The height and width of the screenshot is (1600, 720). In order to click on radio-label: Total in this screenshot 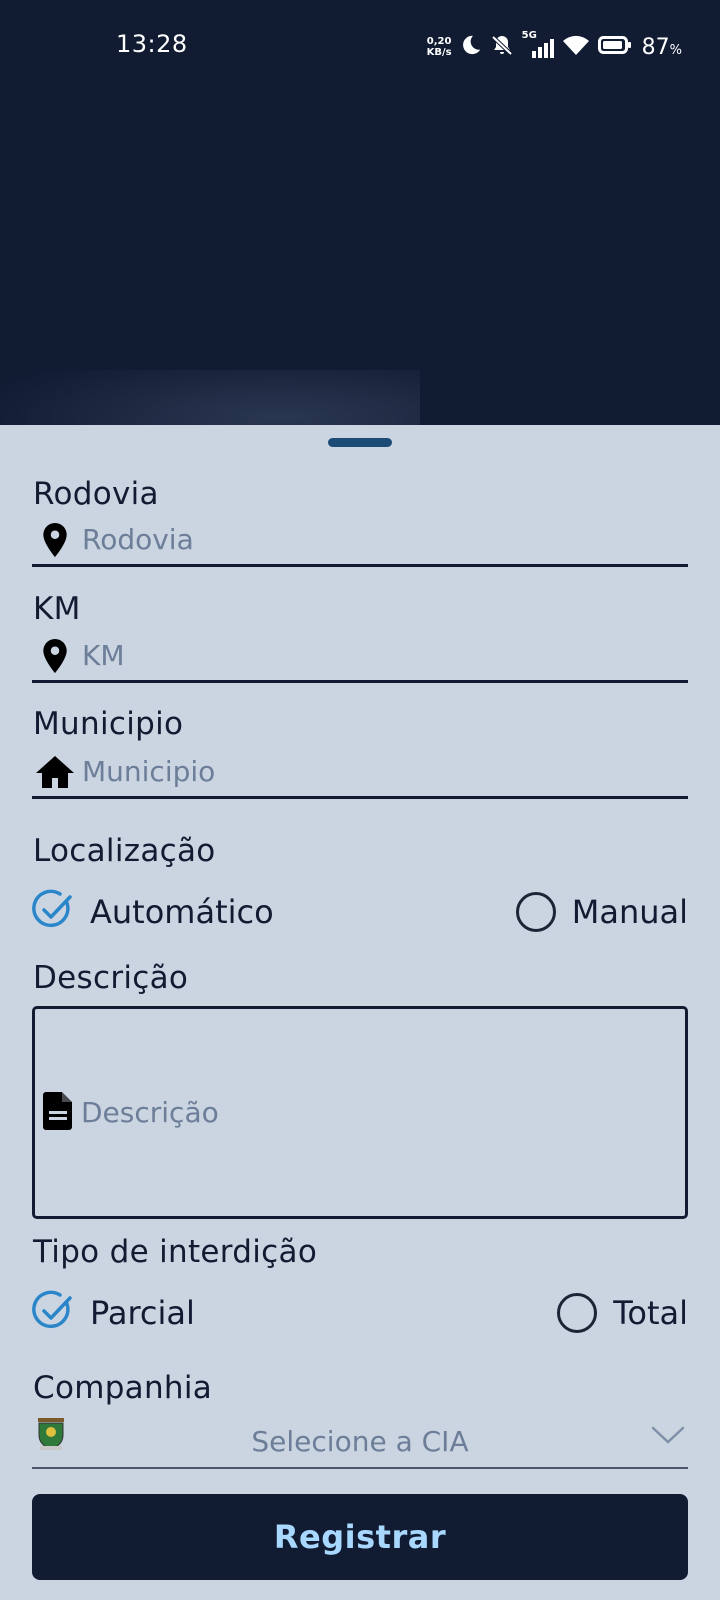, I will do `click(650, 1313)`.